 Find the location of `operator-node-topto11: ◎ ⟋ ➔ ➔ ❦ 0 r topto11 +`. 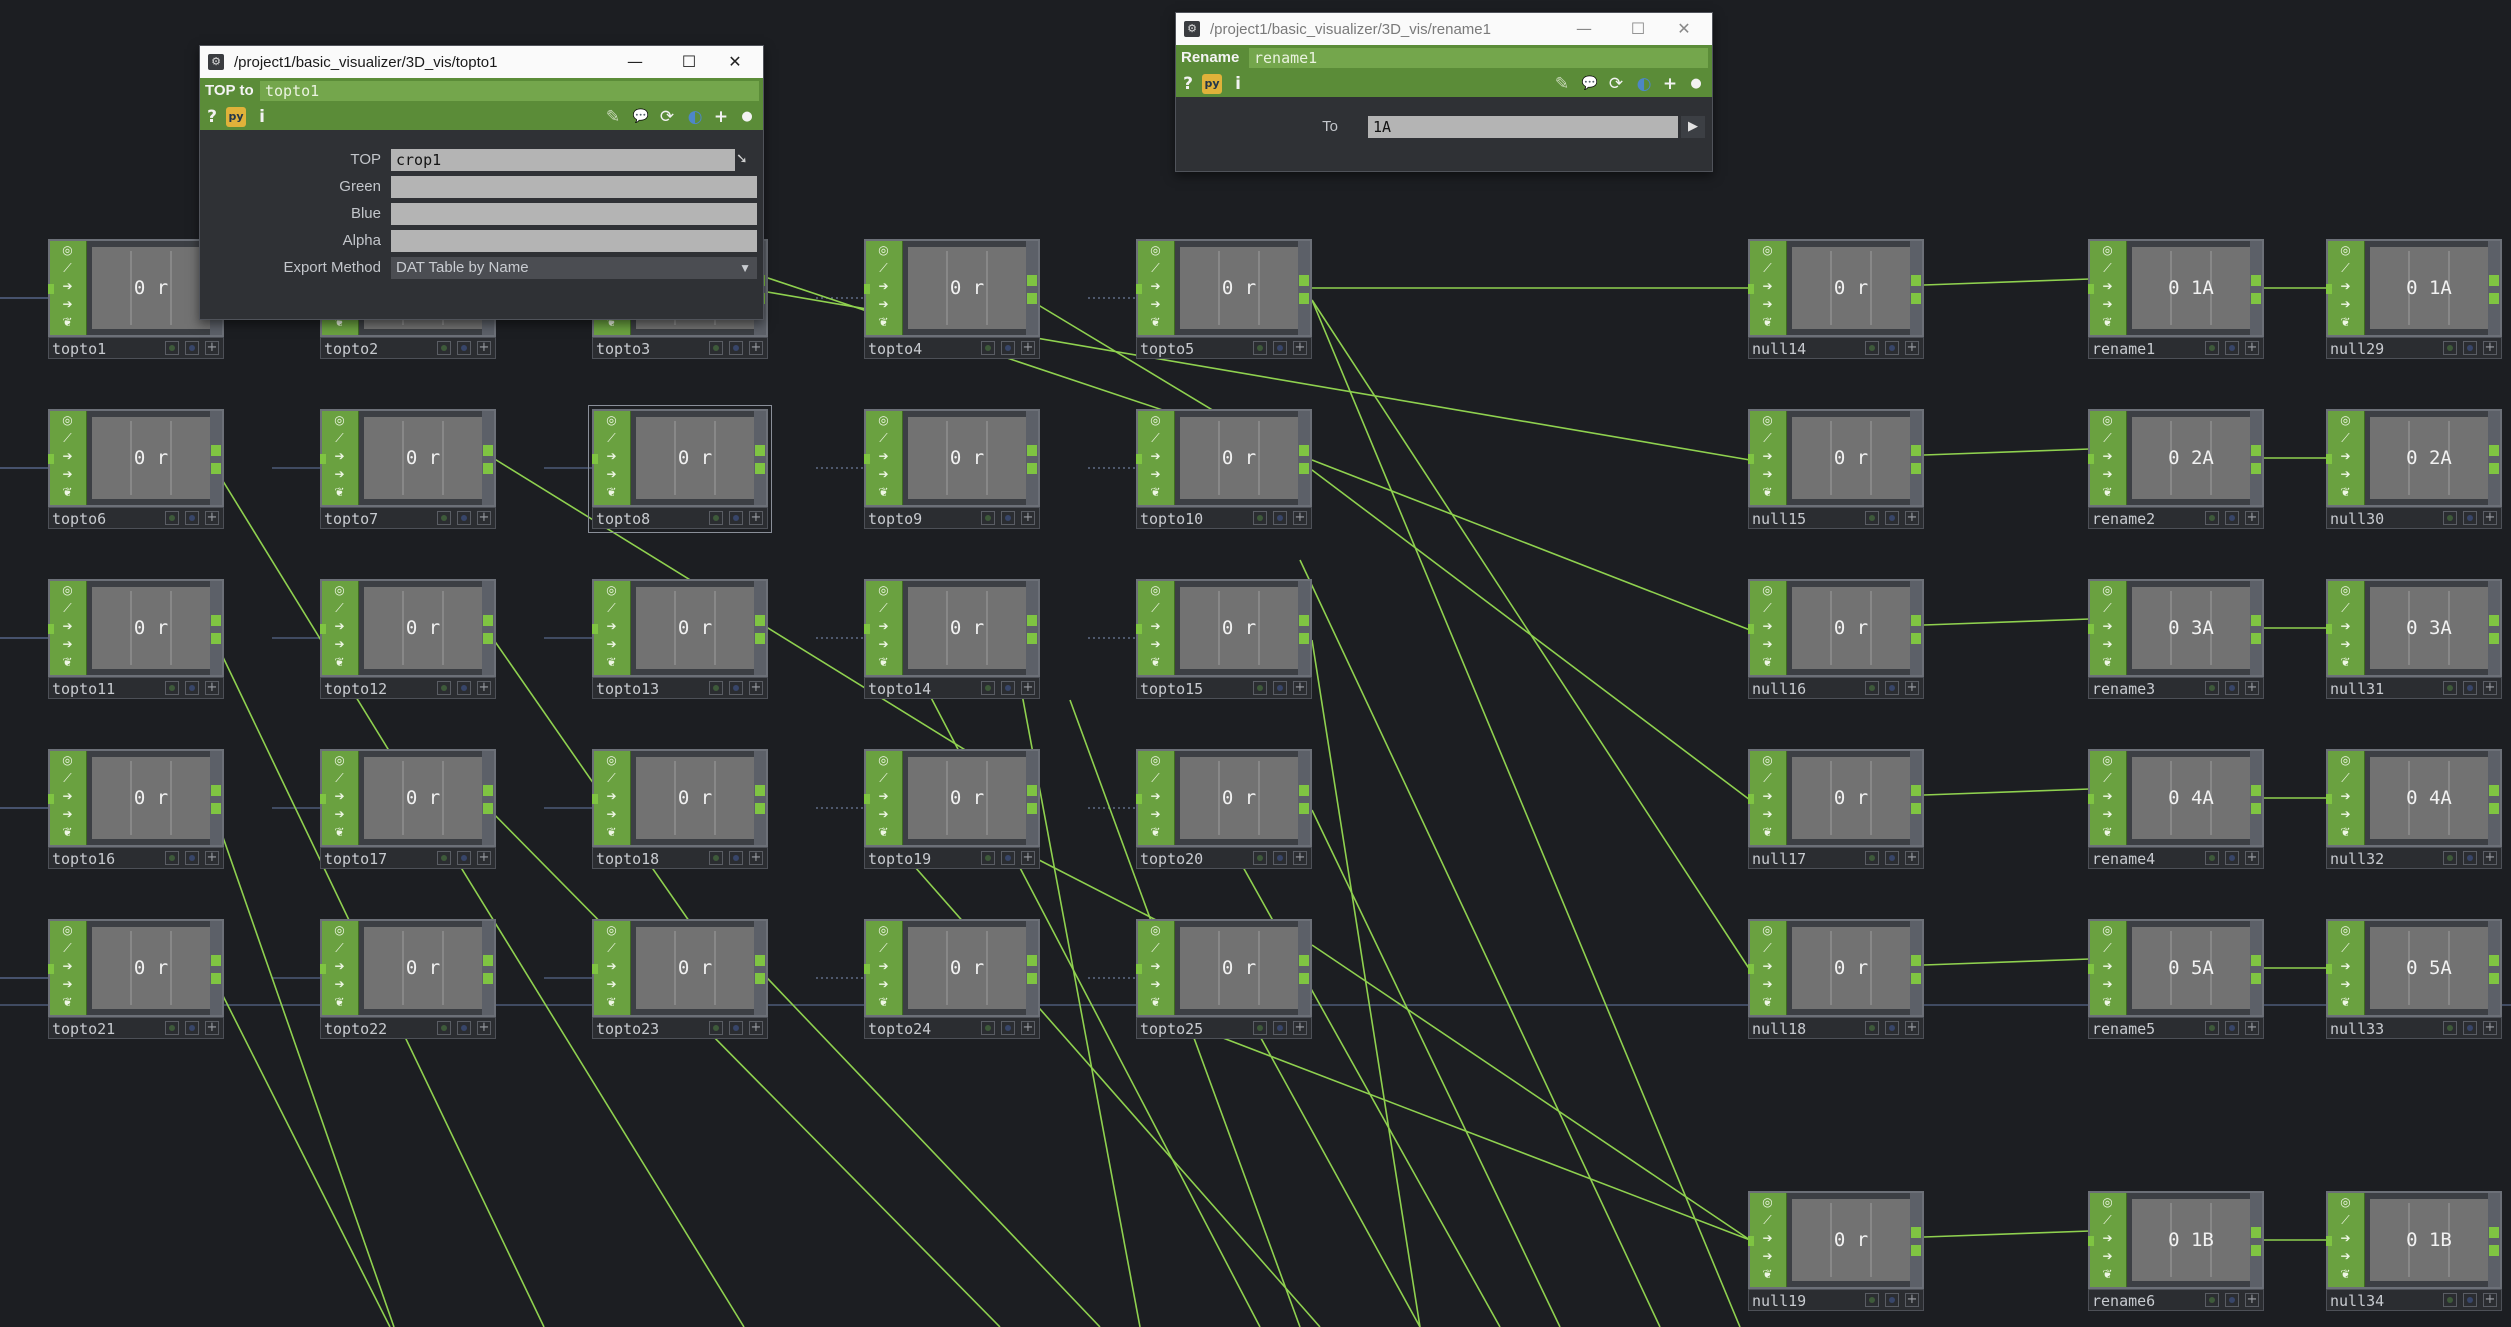

operator-node-topto11: ◎ ⟋ ➔ ➔ ❦ 0 r topto11 + is located at coordinates (136, 639).